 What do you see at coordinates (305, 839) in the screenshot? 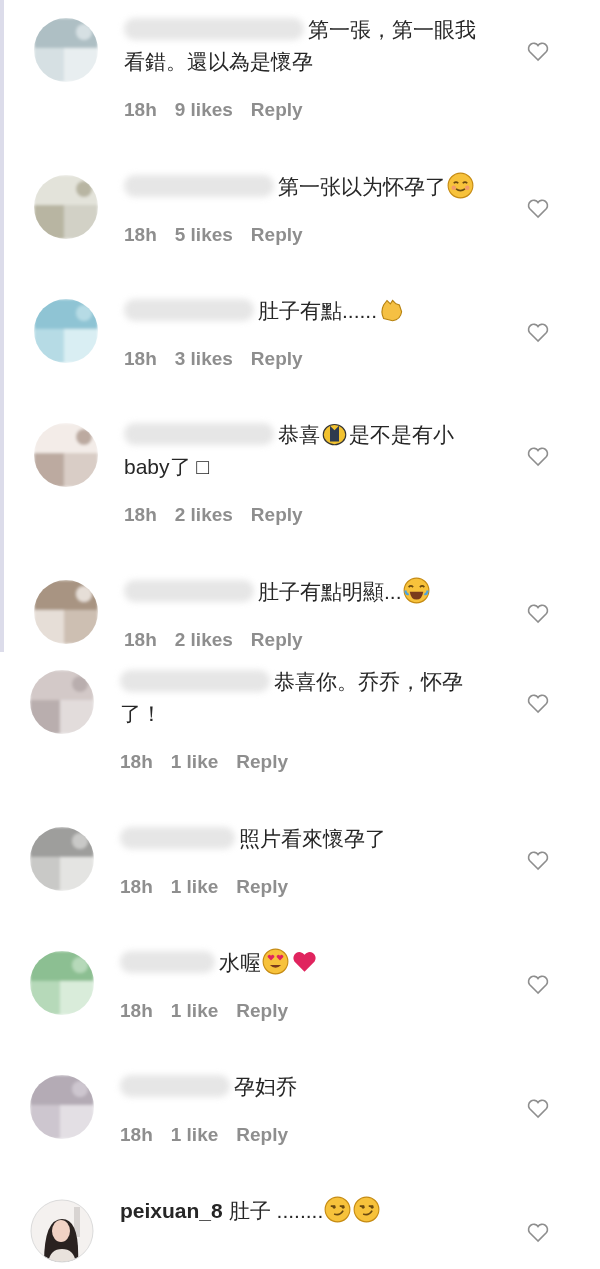
I see `comment-text: 照片看來懷孕了` at bounding box center [305, 839].